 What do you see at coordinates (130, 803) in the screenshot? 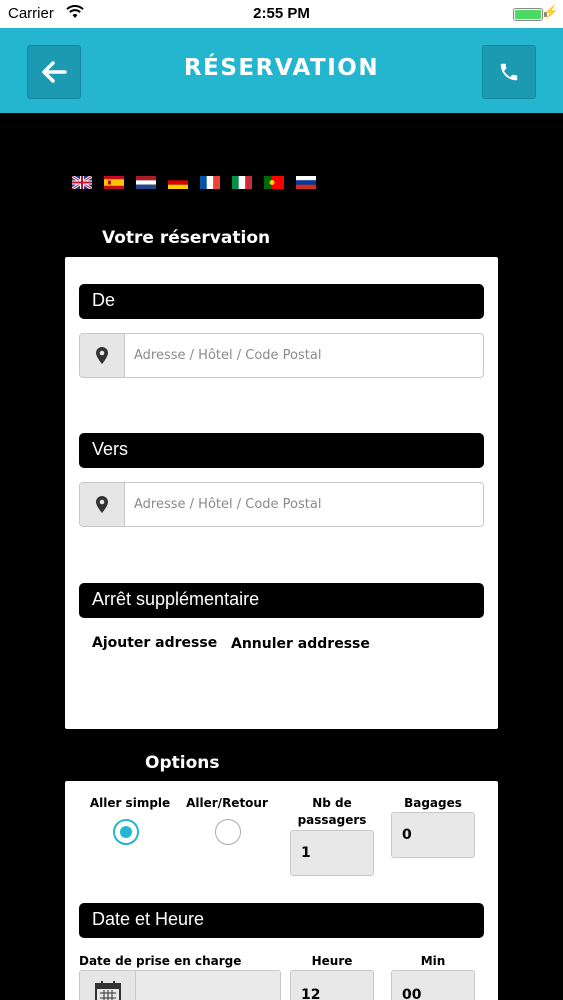
I see `one-way-label: Aller simple` at bounding box center [130, 803].